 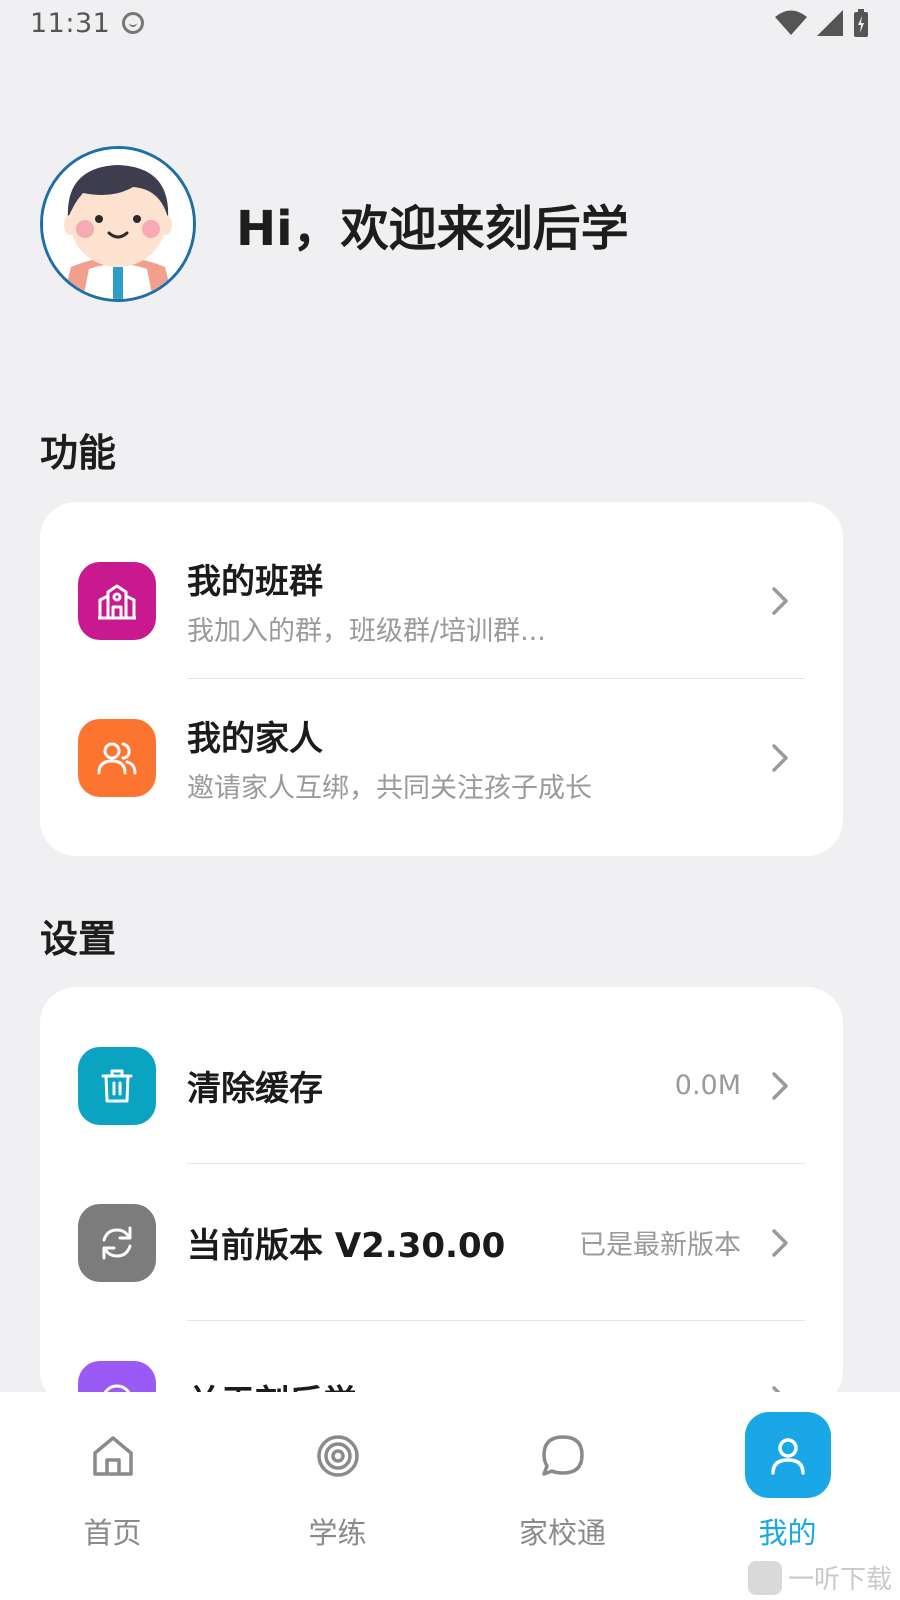 What do you see at coordinates (113, 1456) in the screenshot?
I see `home-icon` at bounding box center [113, 1456].